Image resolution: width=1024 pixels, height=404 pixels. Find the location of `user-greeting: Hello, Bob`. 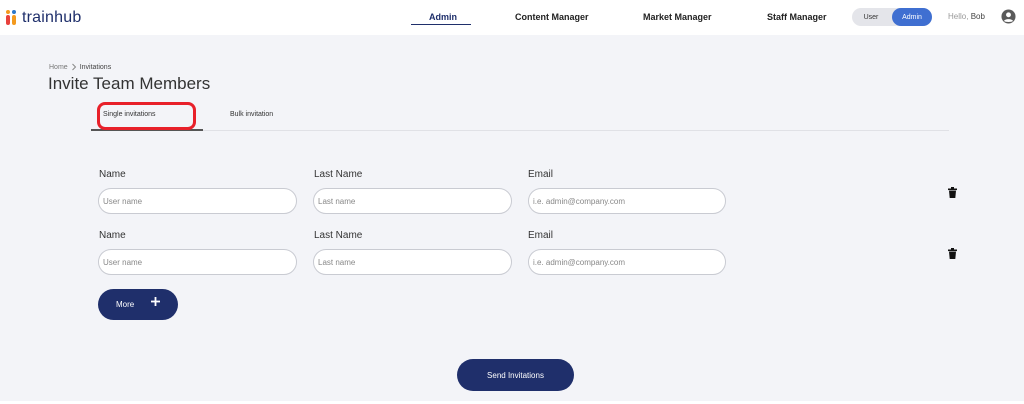

user-greeting: Hello, Bob is located at coordinates (966, 16).